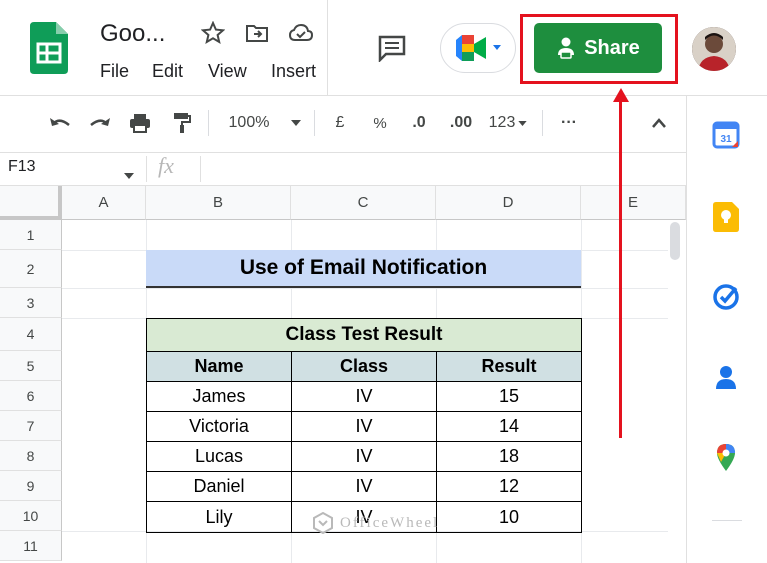  What do you see at coordinates (218, 203) in the screenshot?
I see `column-header-b: B` at bounding box center [218, 203].